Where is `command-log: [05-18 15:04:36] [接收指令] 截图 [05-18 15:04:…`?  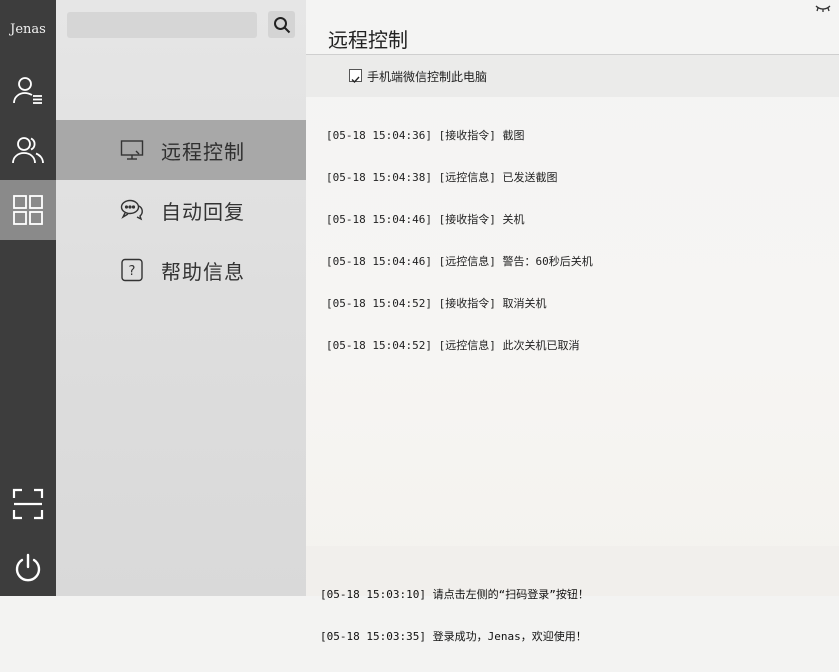 command-log: [05-18 15:04:36] [接收指令] 截图 [05-18 15:04:… is located at coordinates (459, 241).